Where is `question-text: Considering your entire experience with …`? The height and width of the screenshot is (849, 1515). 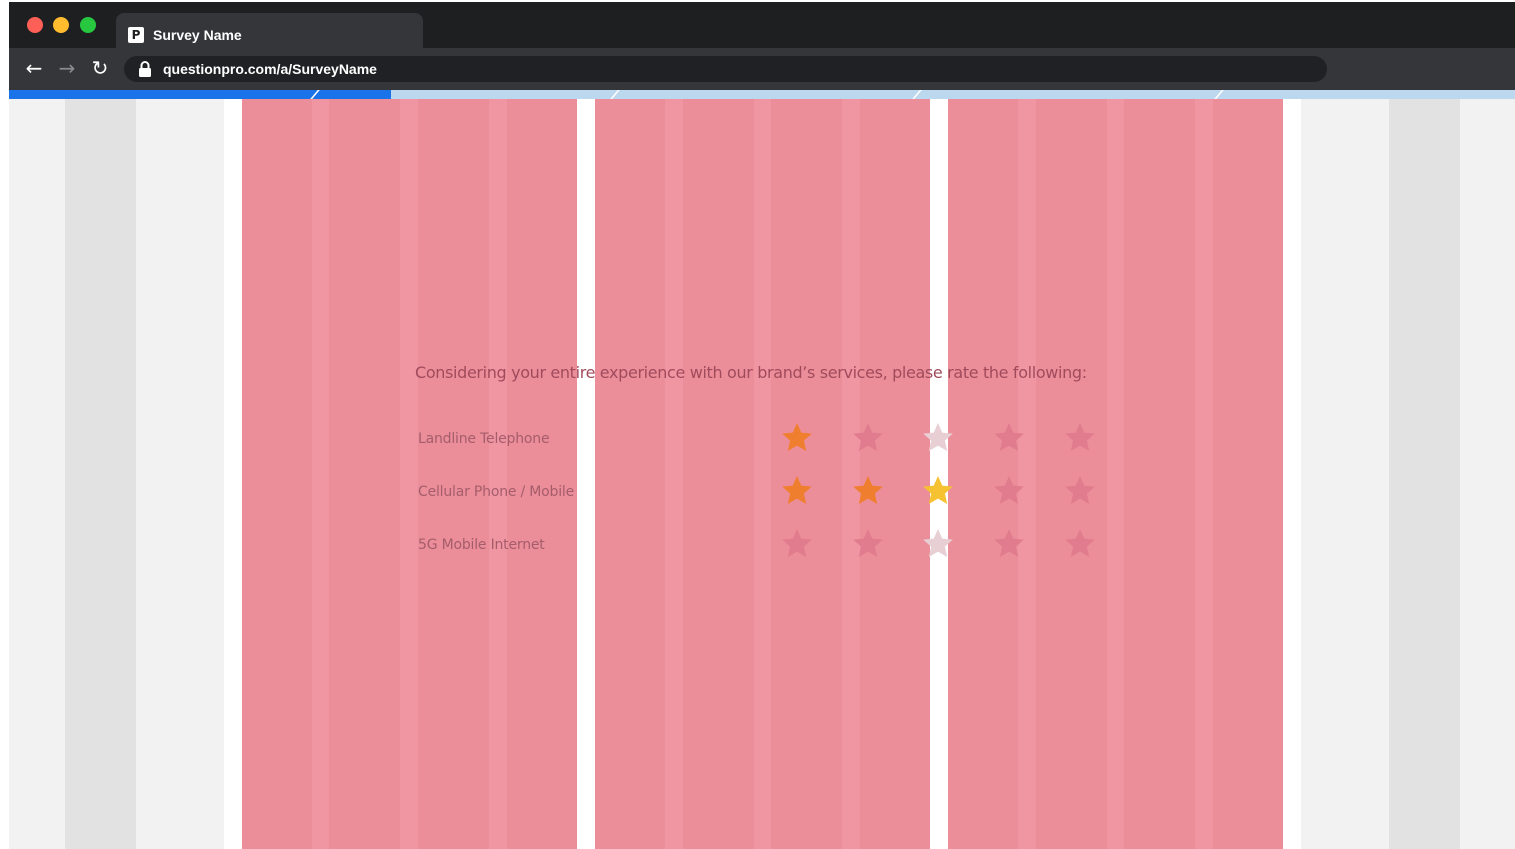
question-text: Considering your entire experience with … is located at coordinates (751, 372).